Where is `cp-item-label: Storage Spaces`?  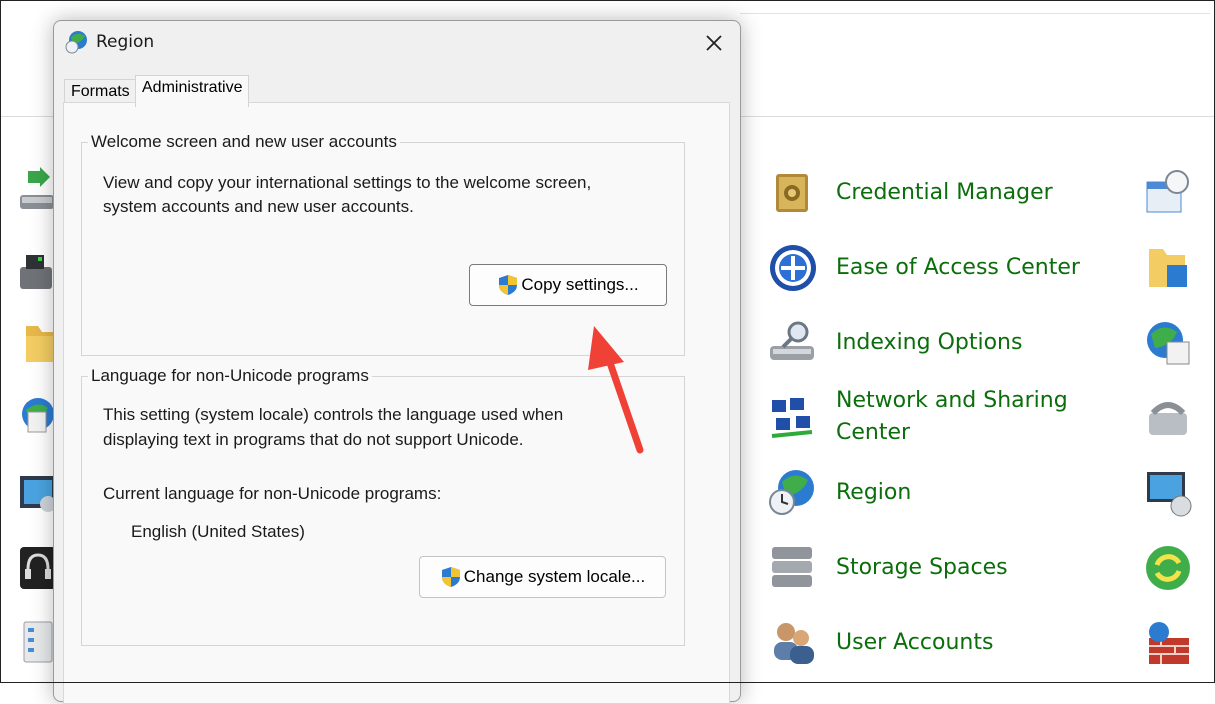
cp-item-label: Storage Spaces is located at coordinates (922, 567).